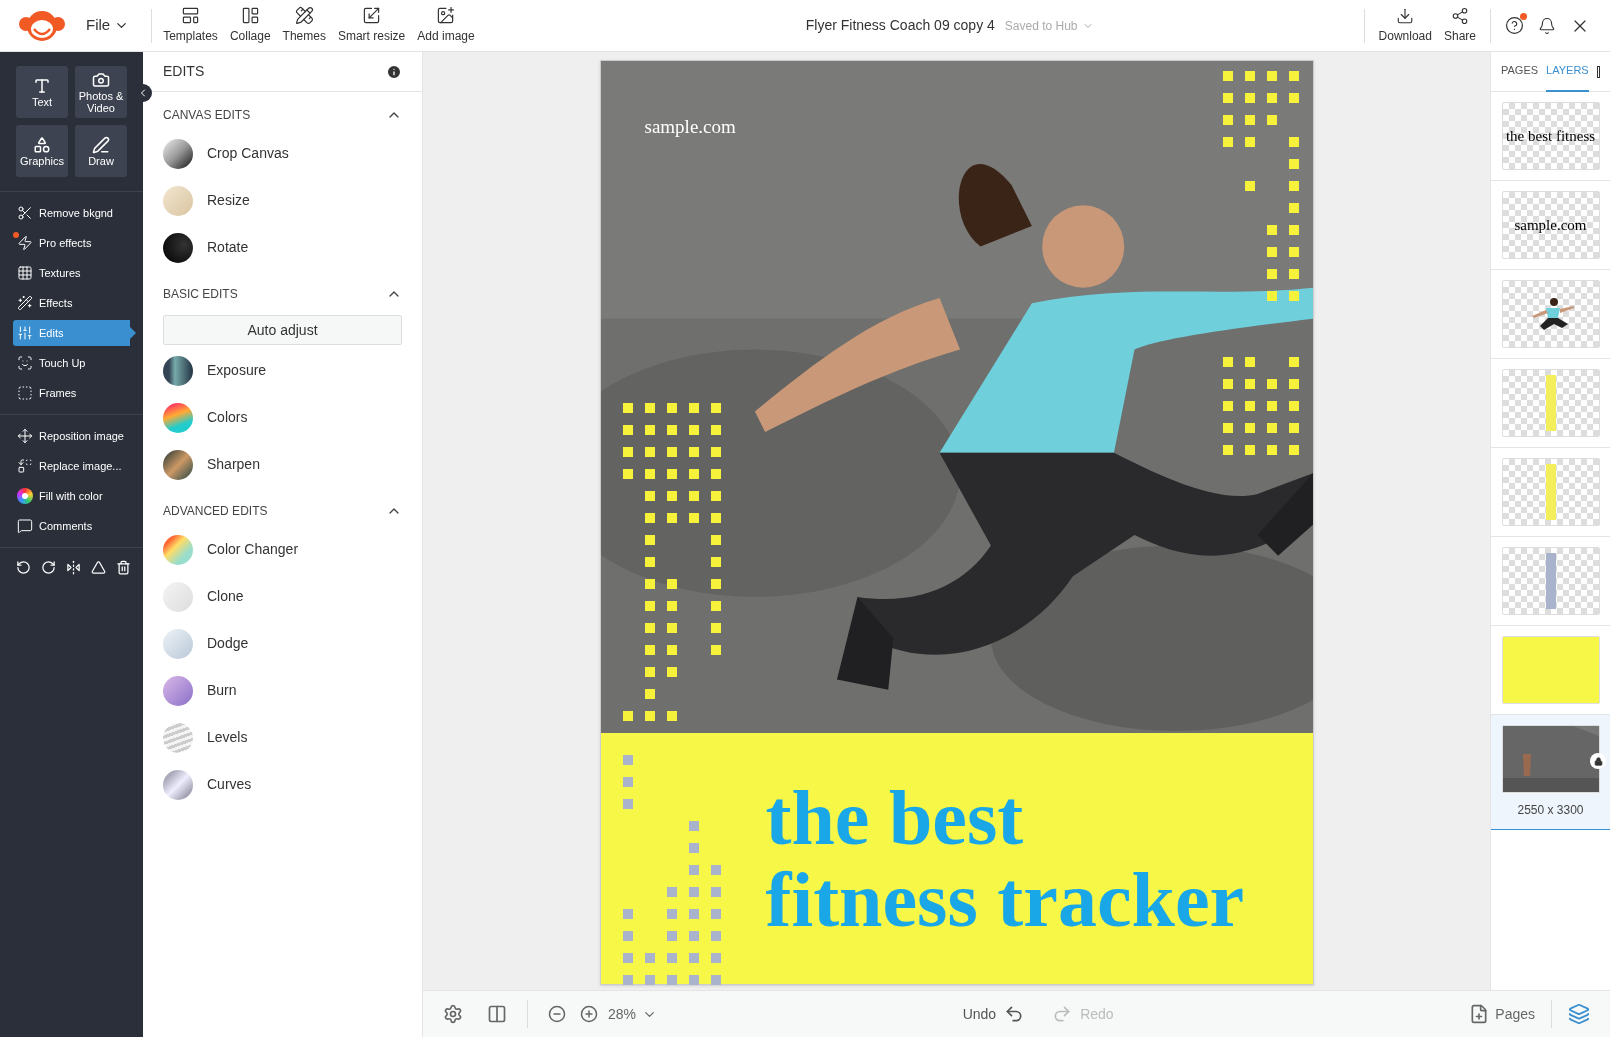 This screenshot has height=1037, width=1610. I want to click on scissors-icon, so click(25, 213).